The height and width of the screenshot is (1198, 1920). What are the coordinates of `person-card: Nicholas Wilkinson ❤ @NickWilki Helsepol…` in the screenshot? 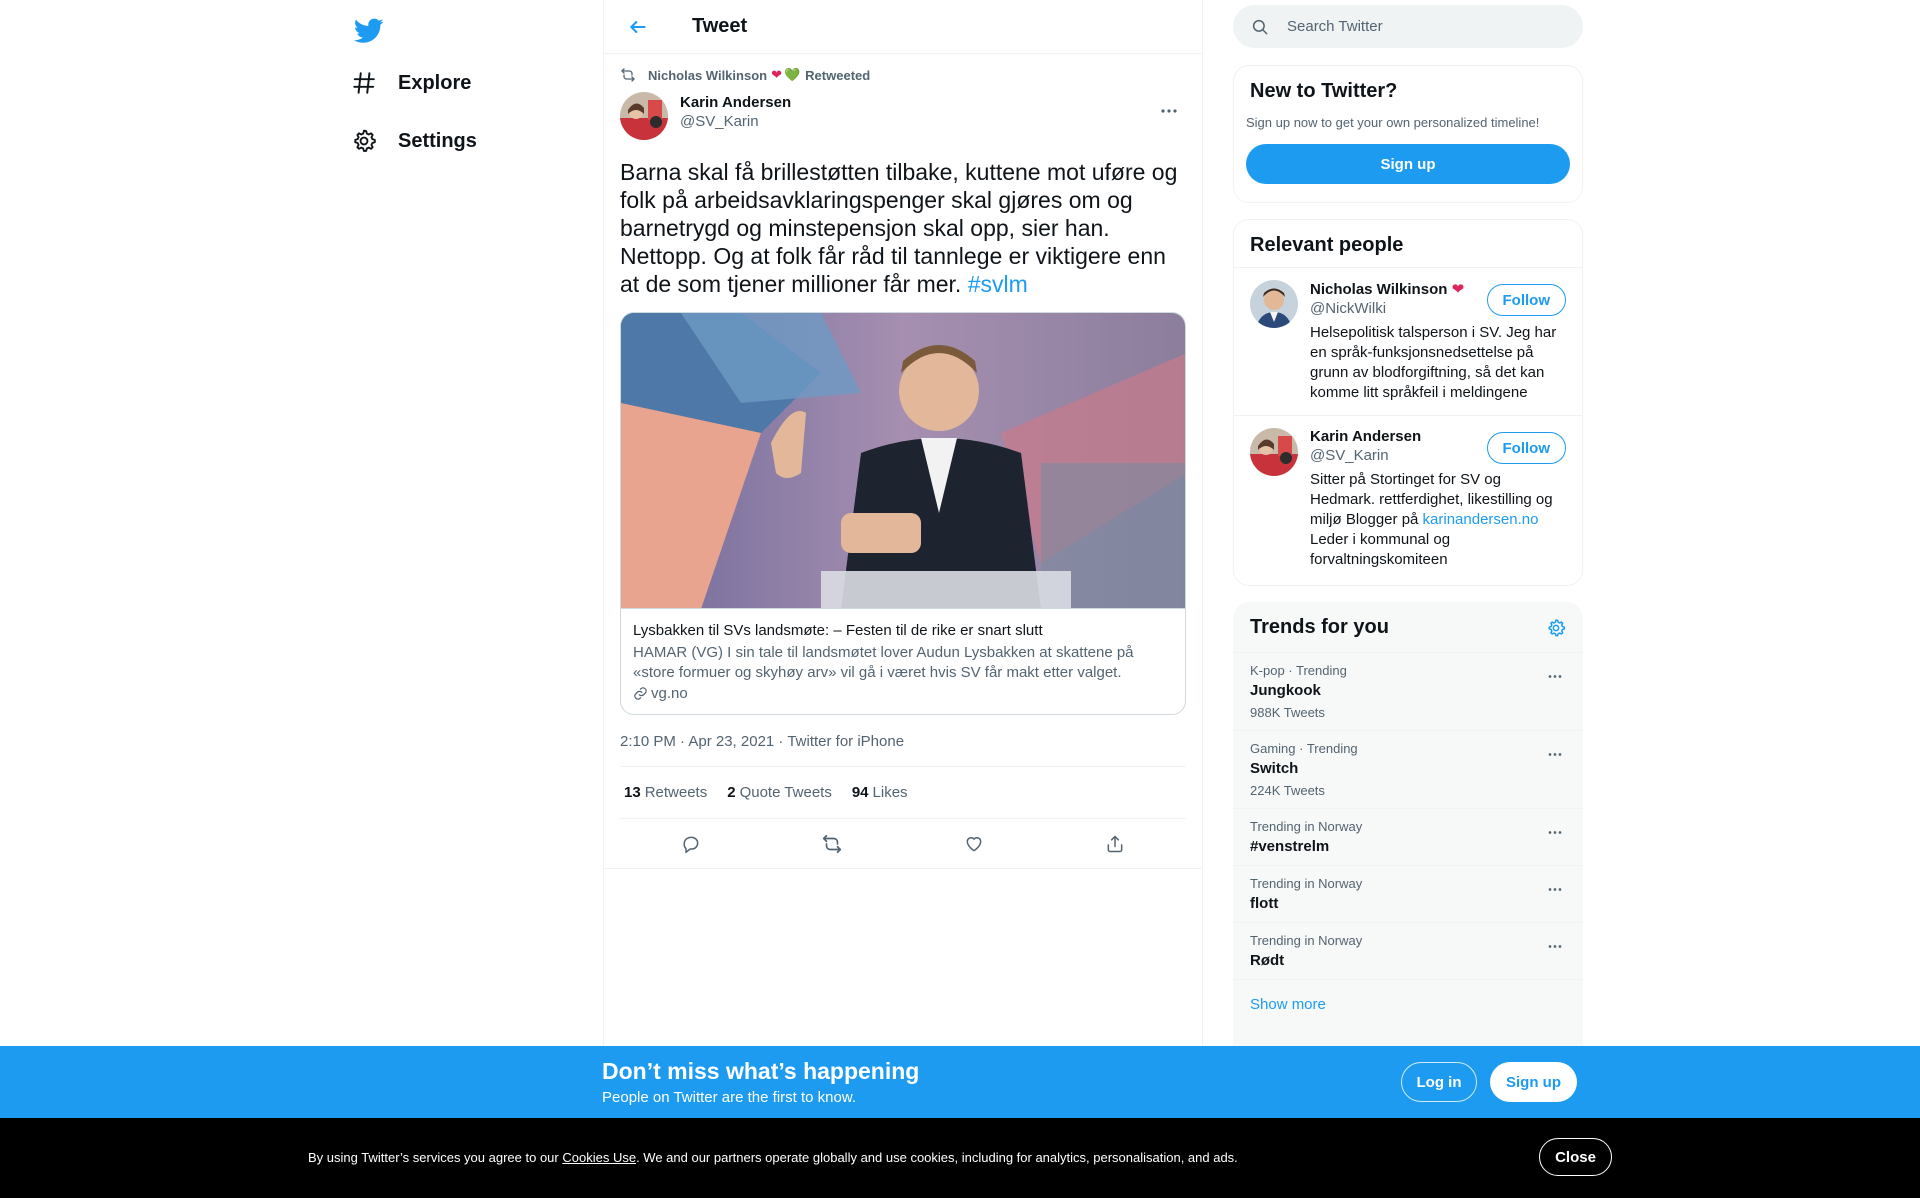 It's located at (1408, 342).